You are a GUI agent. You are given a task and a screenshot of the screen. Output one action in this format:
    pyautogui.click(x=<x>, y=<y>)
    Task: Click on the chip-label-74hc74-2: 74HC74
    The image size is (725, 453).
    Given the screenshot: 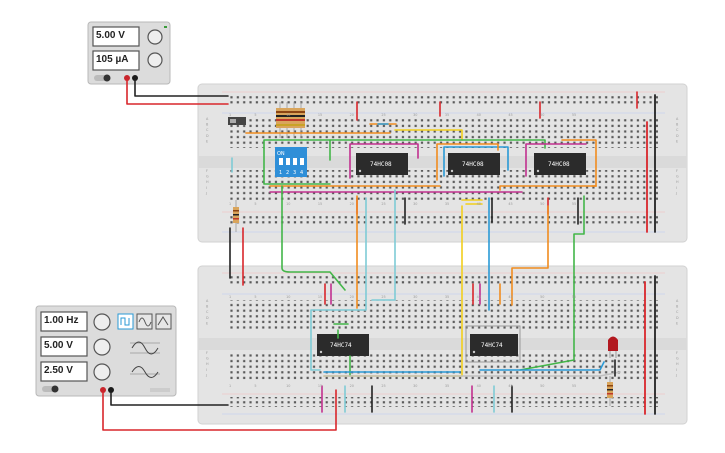 What is the action you would take?
    pyautogui.click(x=492, y=345)
    